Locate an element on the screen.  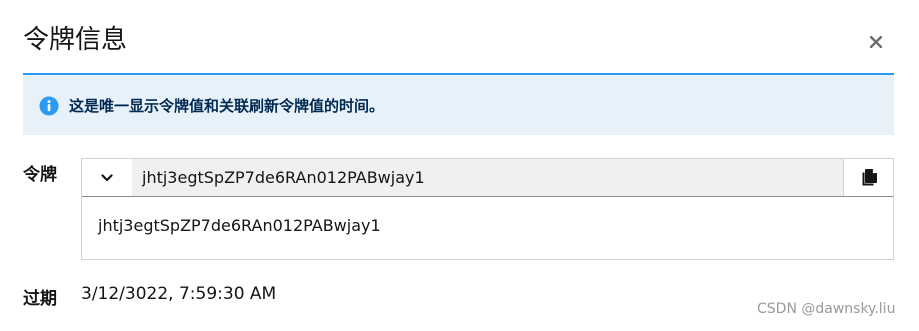
token-label: 令牌 is located at coordinates (40, 175).